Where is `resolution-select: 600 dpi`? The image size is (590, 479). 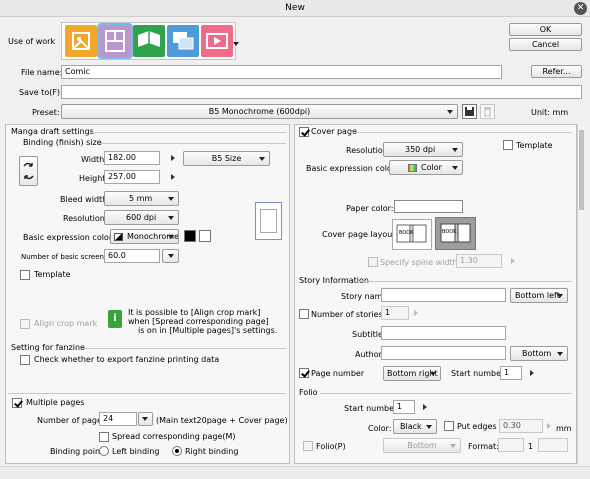
resolution-select: 600 dpi is located at coordinates (141, 217).